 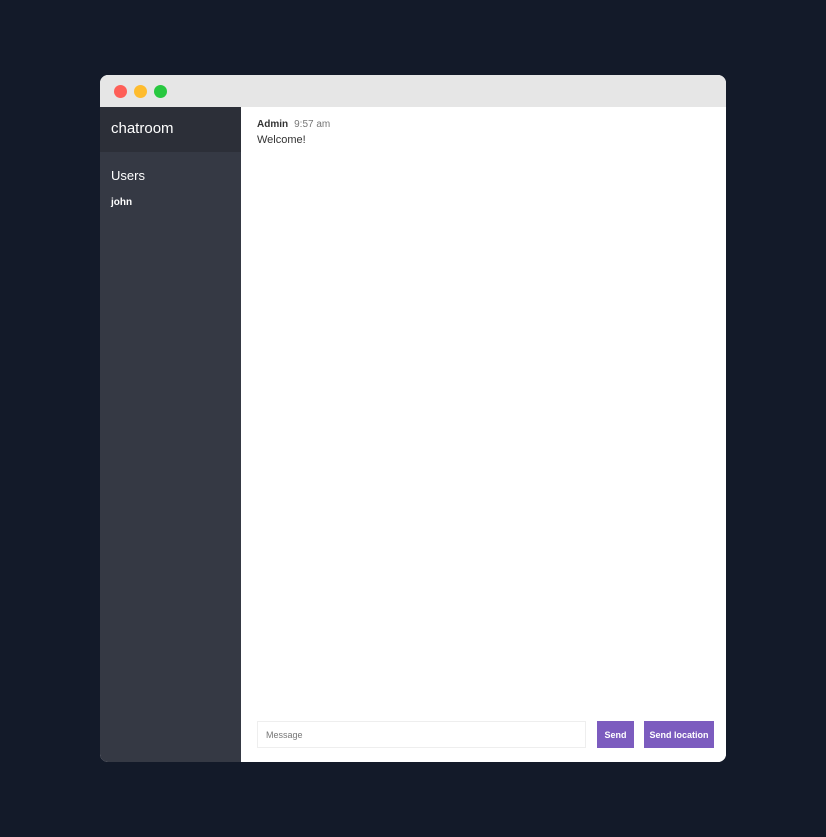 I want to click on title-bar, so click(x=413, y=91).